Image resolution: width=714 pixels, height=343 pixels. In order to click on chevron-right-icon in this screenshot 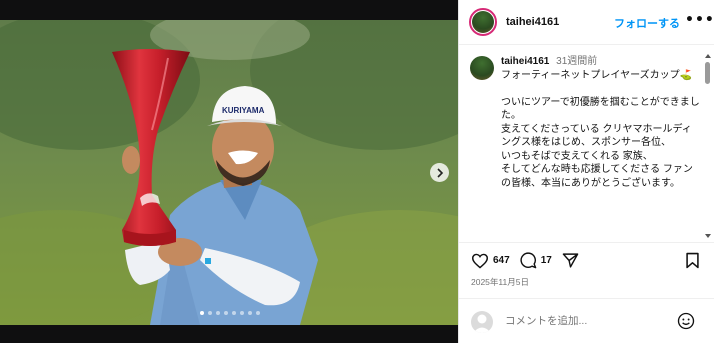, I will do `click(439, 172)`.